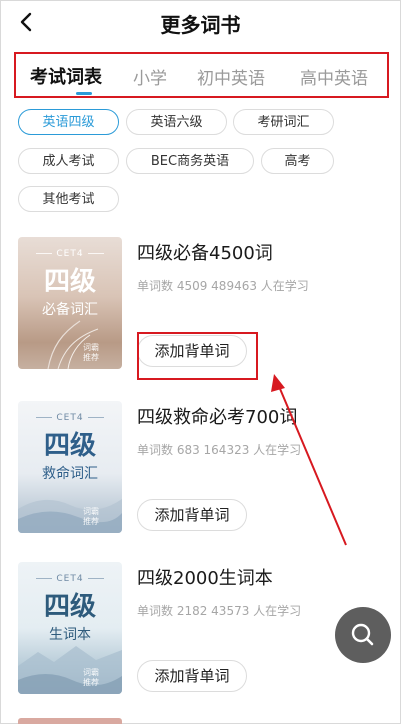 The width and height of the screenshot is (401, 724). Describe the element at coordinates (70, 635) in the screenshot. I see `cover-subtitle: 生词本` at that location.